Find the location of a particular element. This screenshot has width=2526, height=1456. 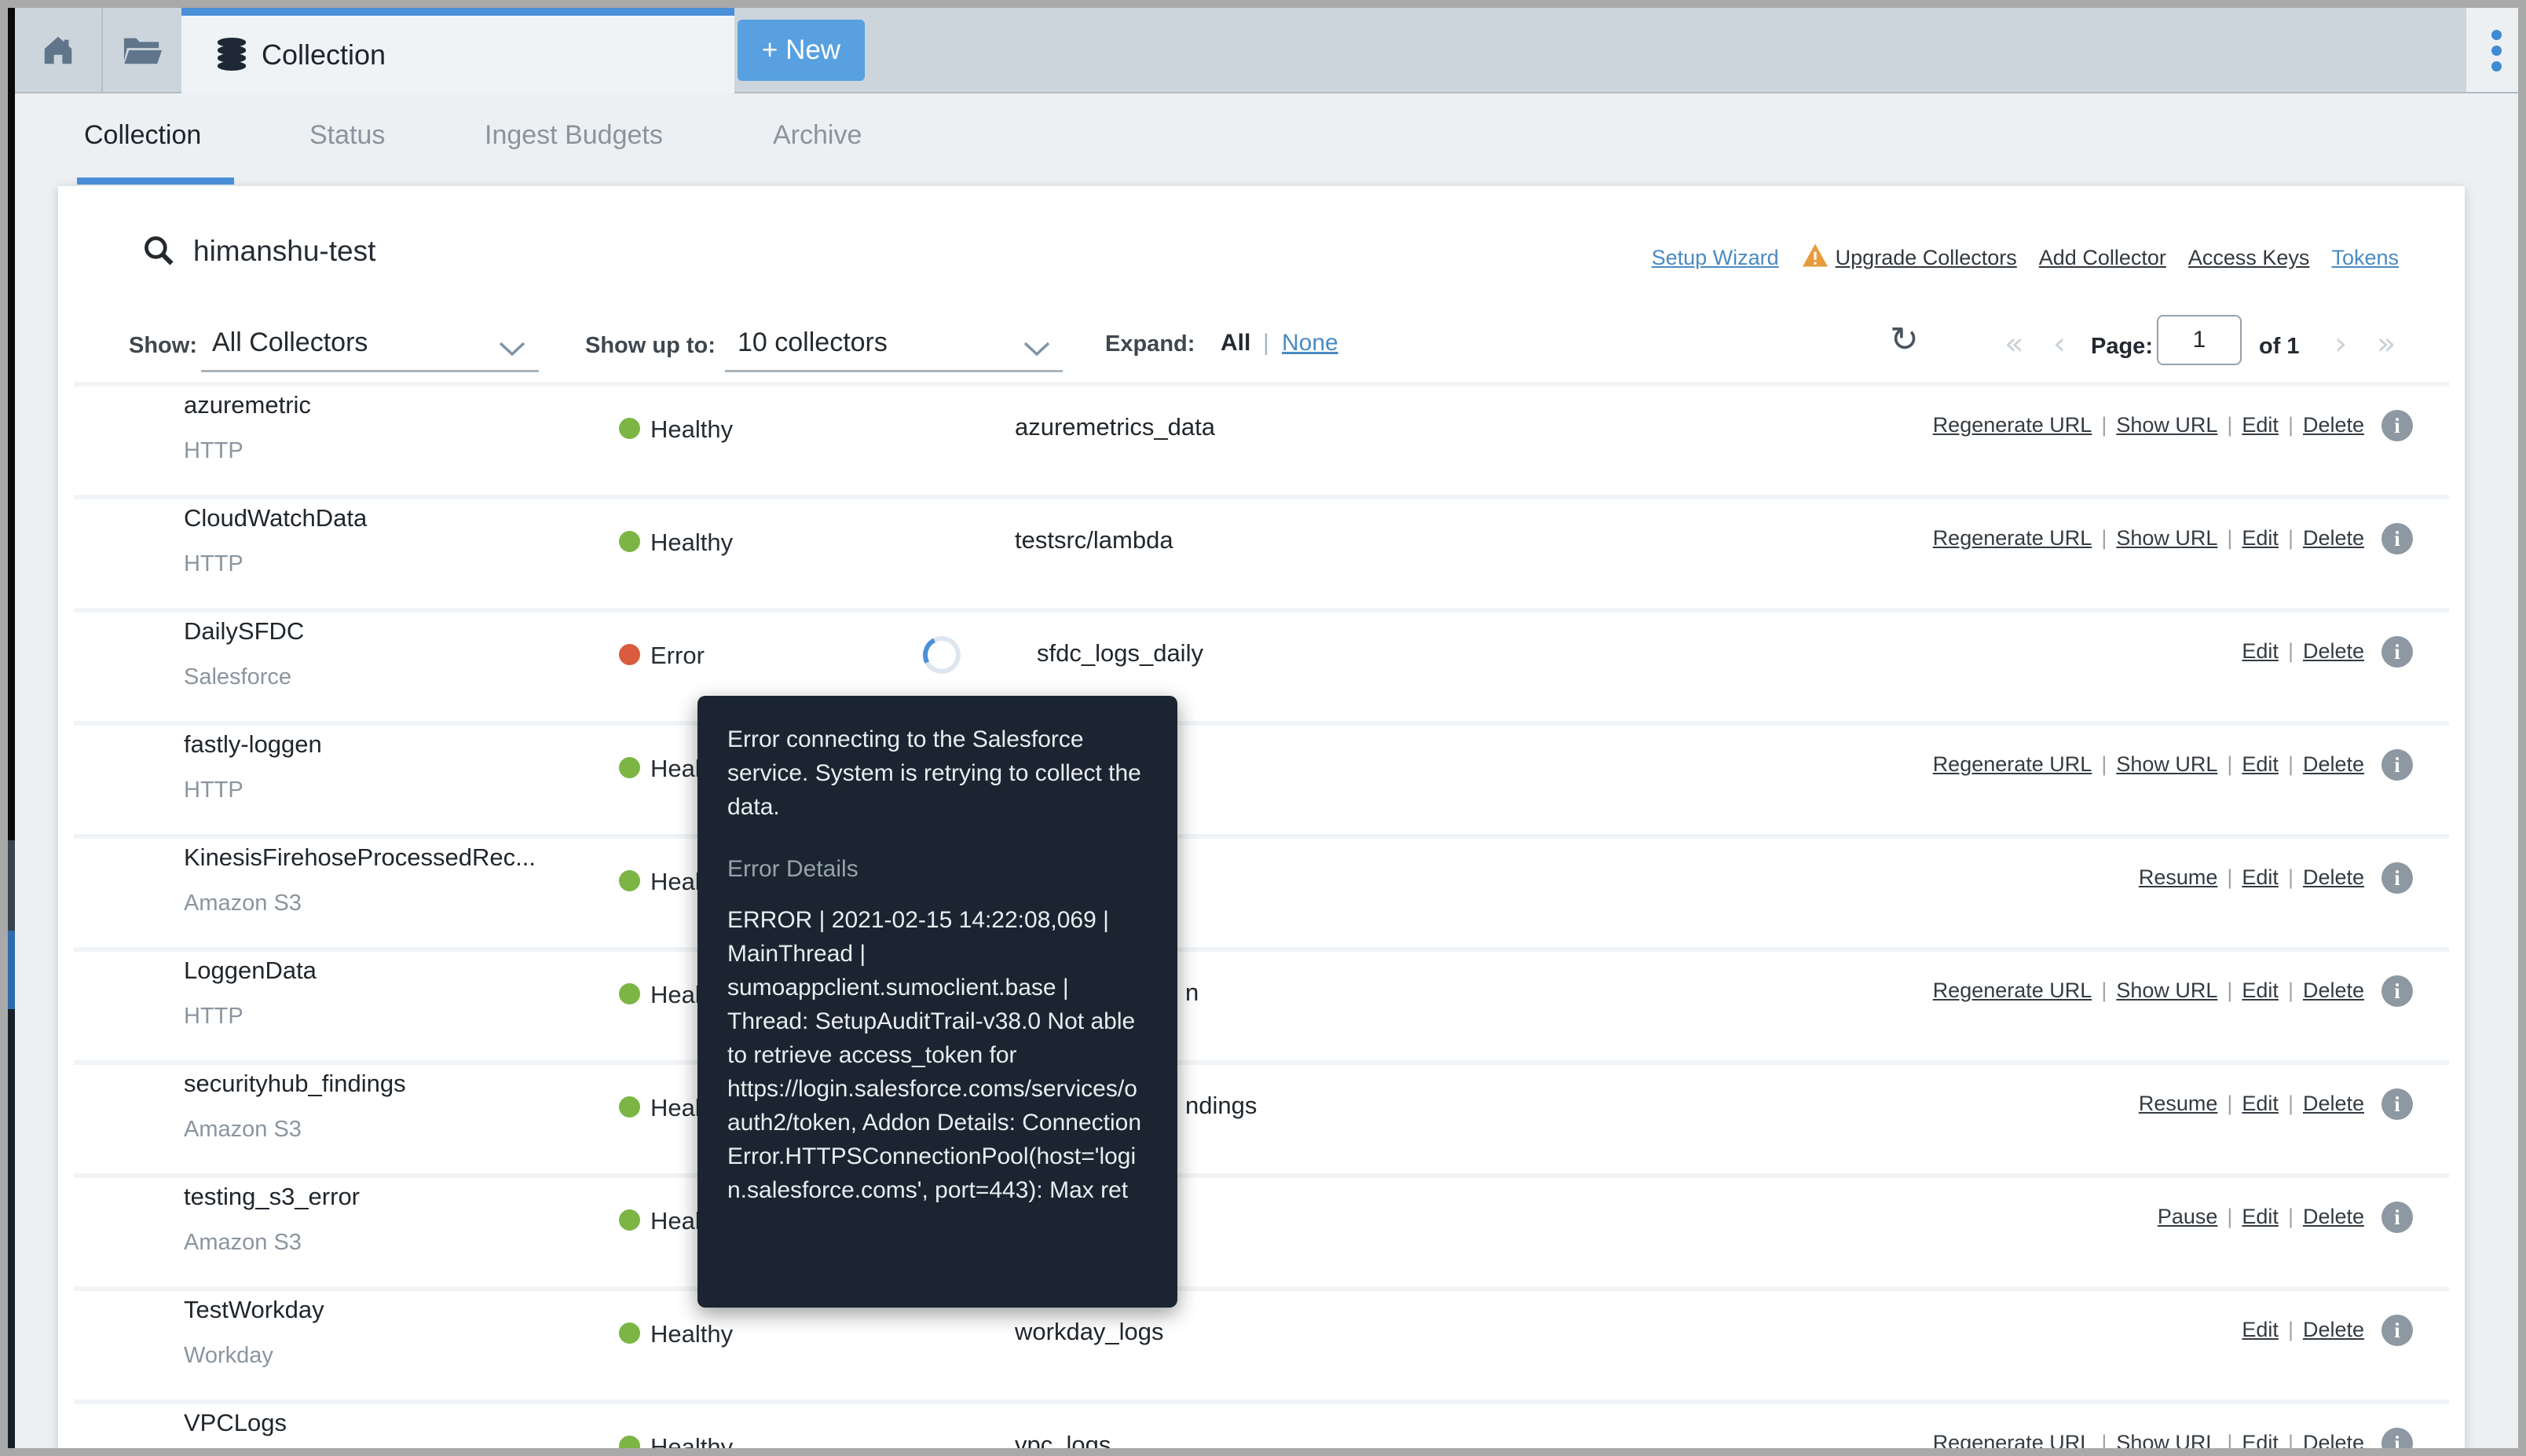

subtab-ingest-budgets: Ingest Budgets is located at coordinates (574, 135).